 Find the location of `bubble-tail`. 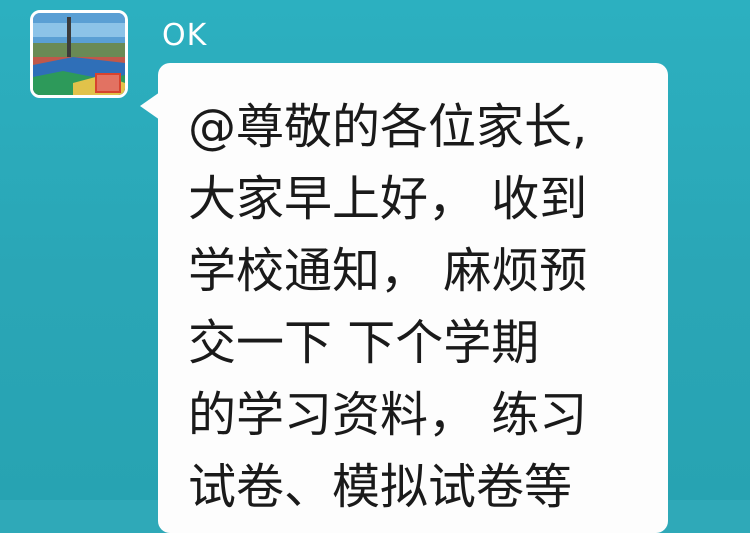

bubble-tail is located at coordinates (150, 106).